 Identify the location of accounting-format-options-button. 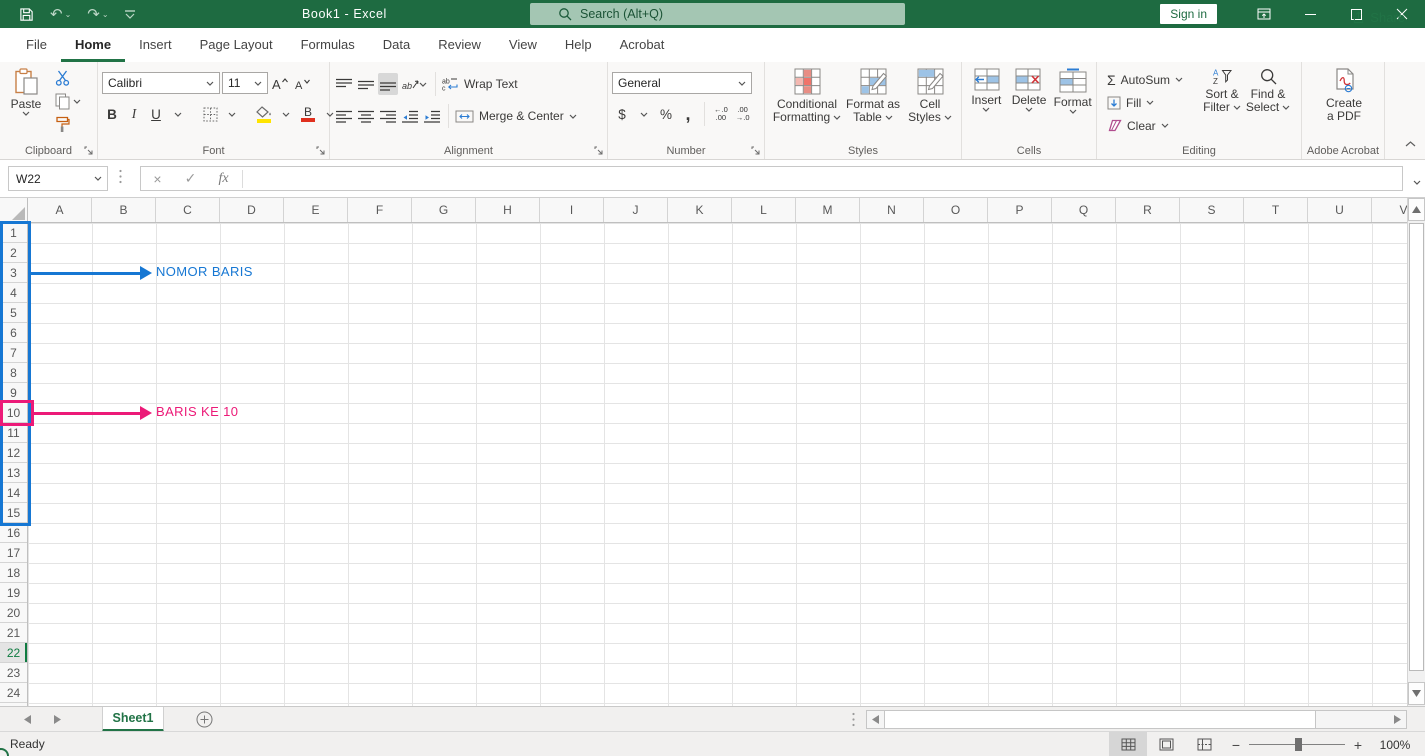
(644, 114).